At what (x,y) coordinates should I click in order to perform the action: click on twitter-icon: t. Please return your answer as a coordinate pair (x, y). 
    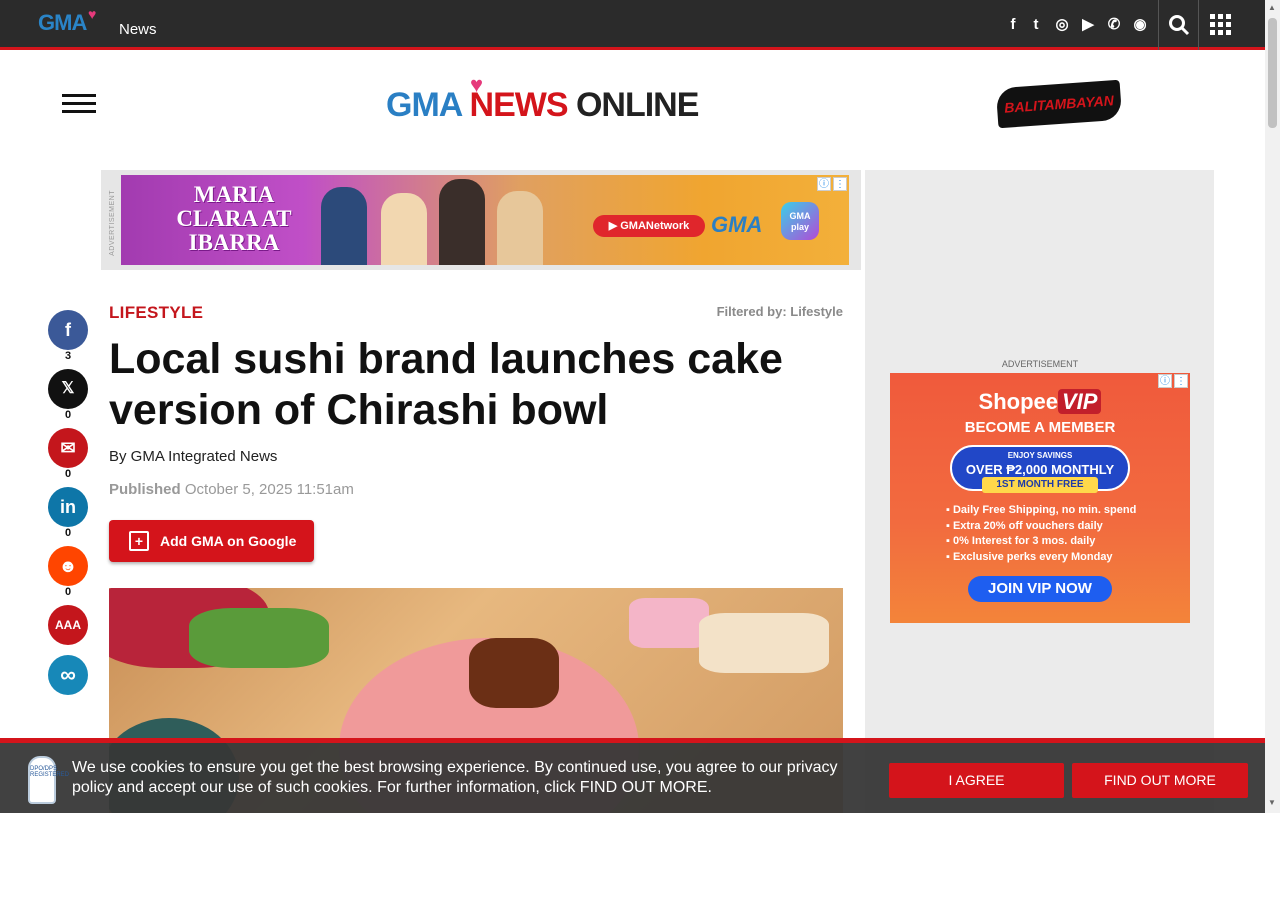
    Looking at the image, I should click on (1036, 25).